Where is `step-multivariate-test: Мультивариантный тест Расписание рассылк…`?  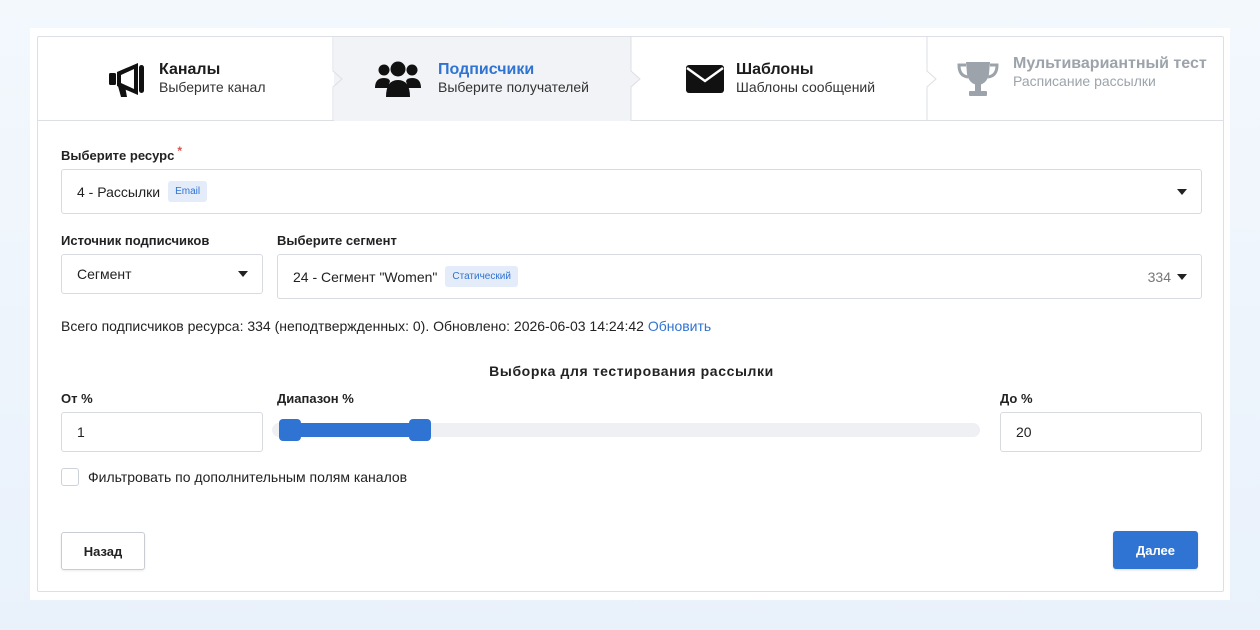 step-multivariate-test: Мультивариантный тест Расписание рассылк… is located at coordinates (1075, 79).